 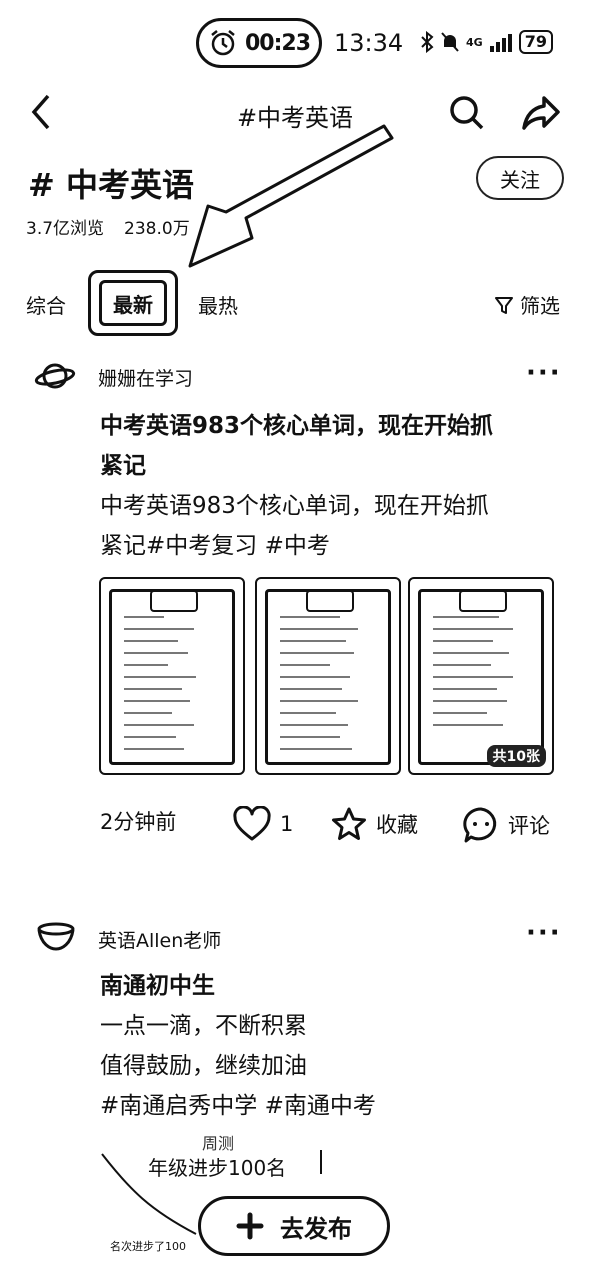 What do you see at coordinates (325, 526) in the screenshot?
I see `post1-body: 中考英语983个核心单词，现在开始抓 紧记#中考复习 #中考` at bounding box center [325, 526].